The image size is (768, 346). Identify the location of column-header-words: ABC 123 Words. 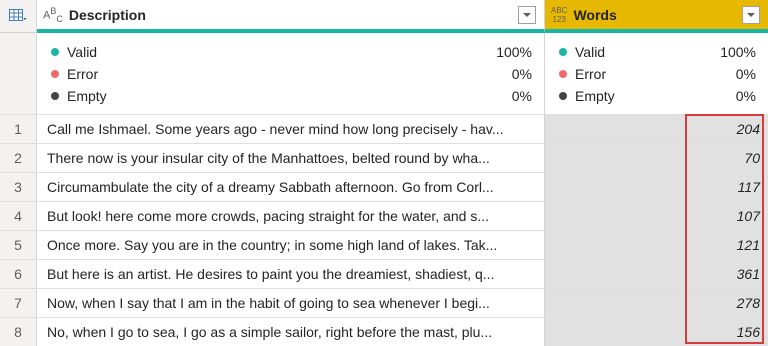
(656, 16).